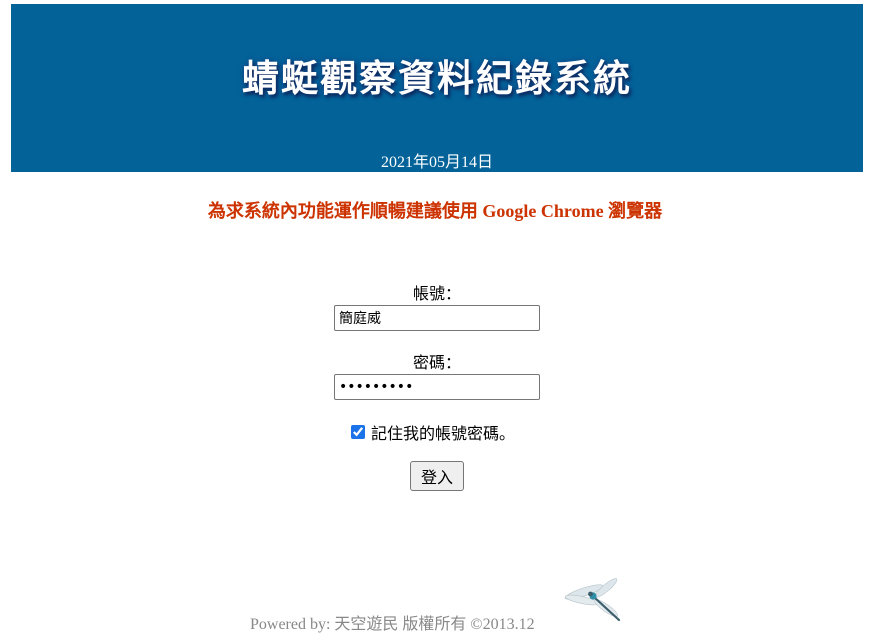 The image size is (870, 644). What do you see at coordinates (592, 600) in the screenshot?
I see `dragonfly-icon` at bounding box center [592, 600].